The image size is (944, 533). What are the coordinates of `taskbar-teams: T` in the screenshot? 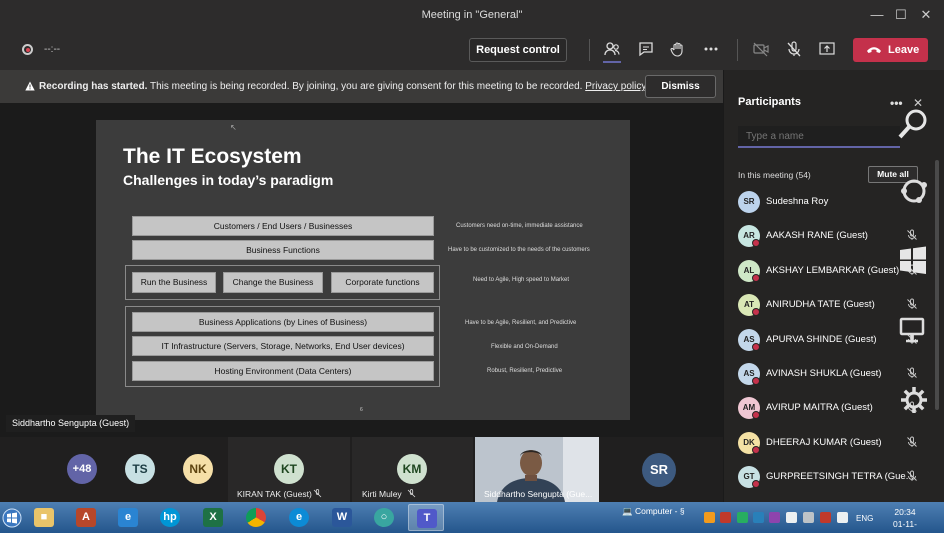 It's located at (426, 517).